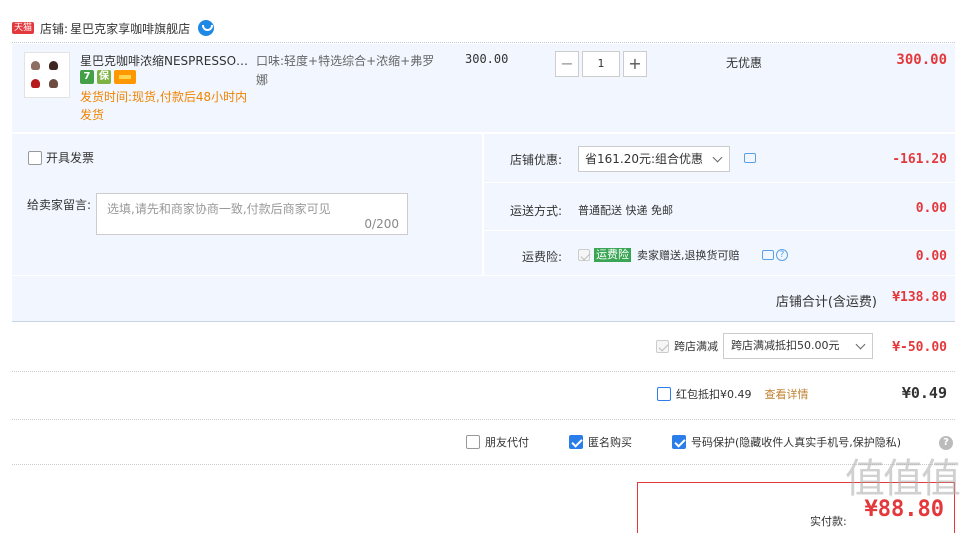  I want to click on shop-name-link: 星巴克家享咖啡旗舰店, so click(130, 28).